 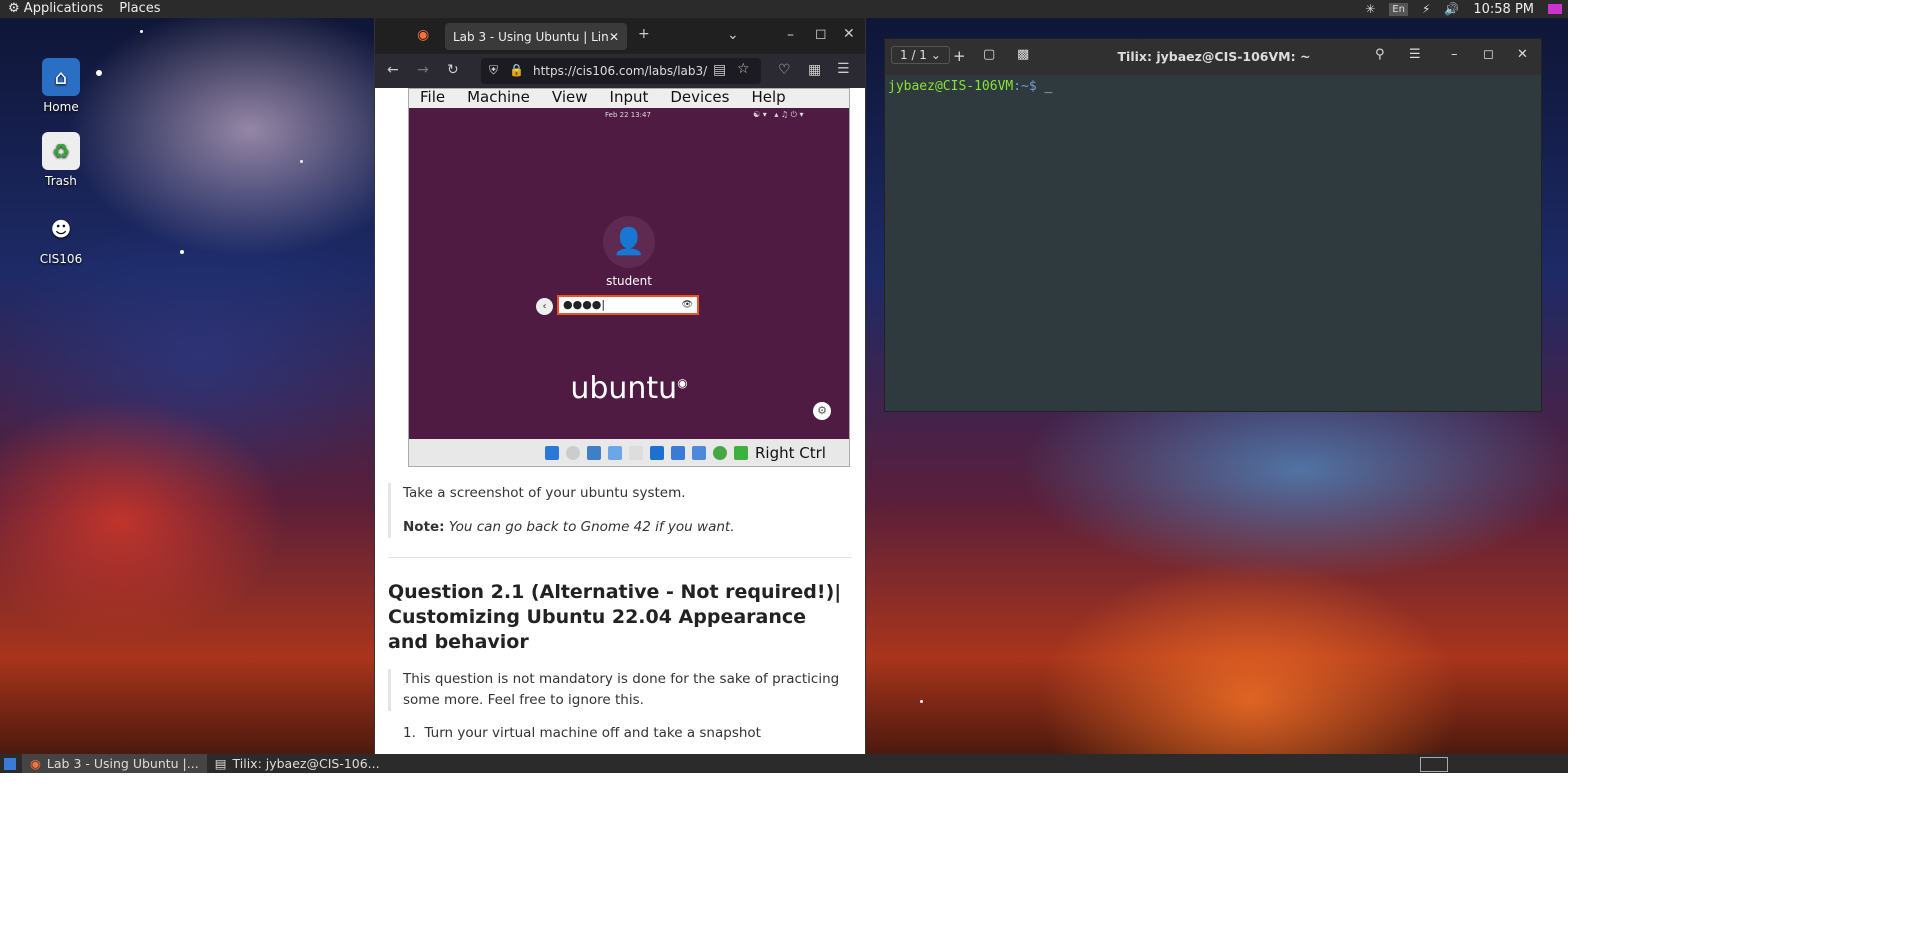 I want to click on browser-tab: Lab 3 - Using Ubuntu | Linux ✕, so click(x=536, y=36).